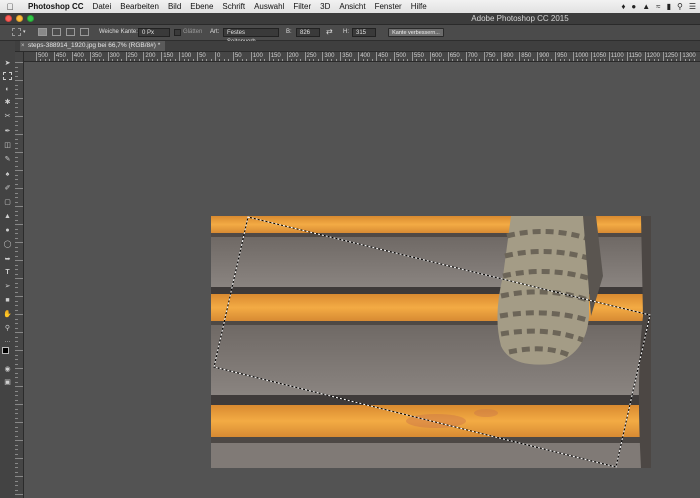 The height and width of the screenshot is (498, 700). I want to click on minimize-window-button, so click(19, 18).